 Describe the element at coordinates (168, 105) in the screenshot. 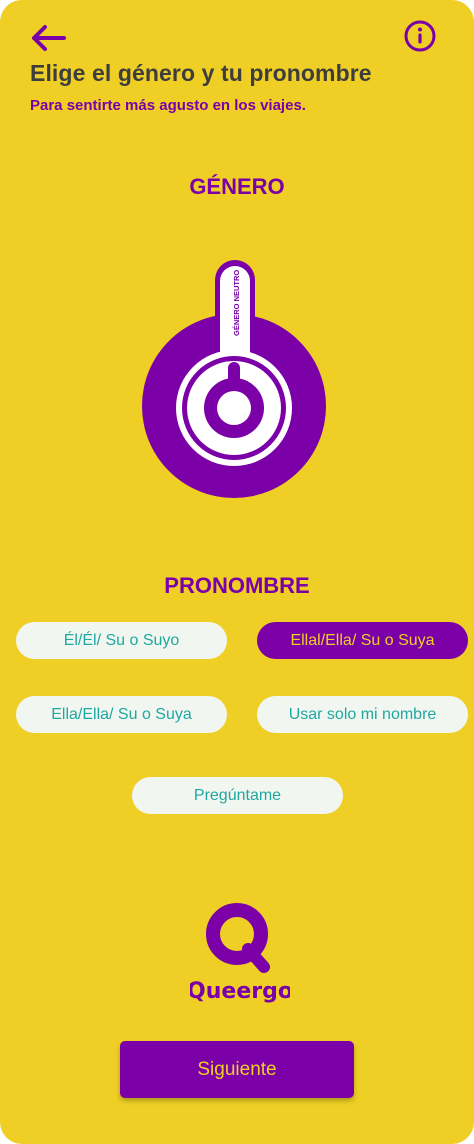

I see `page-subtitle: Para sentirte más agusto en los viajes.` at that location.